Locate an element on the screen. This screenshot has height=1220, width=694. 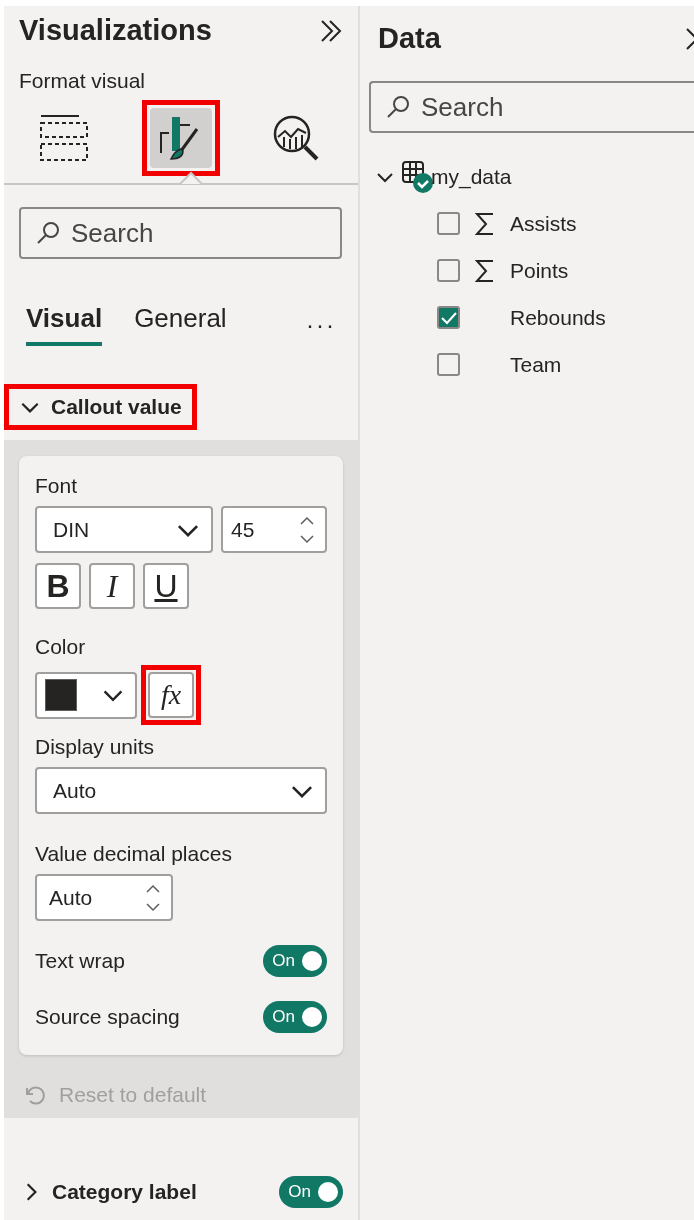
table-name: my_data is located at coordinates (471, 176).